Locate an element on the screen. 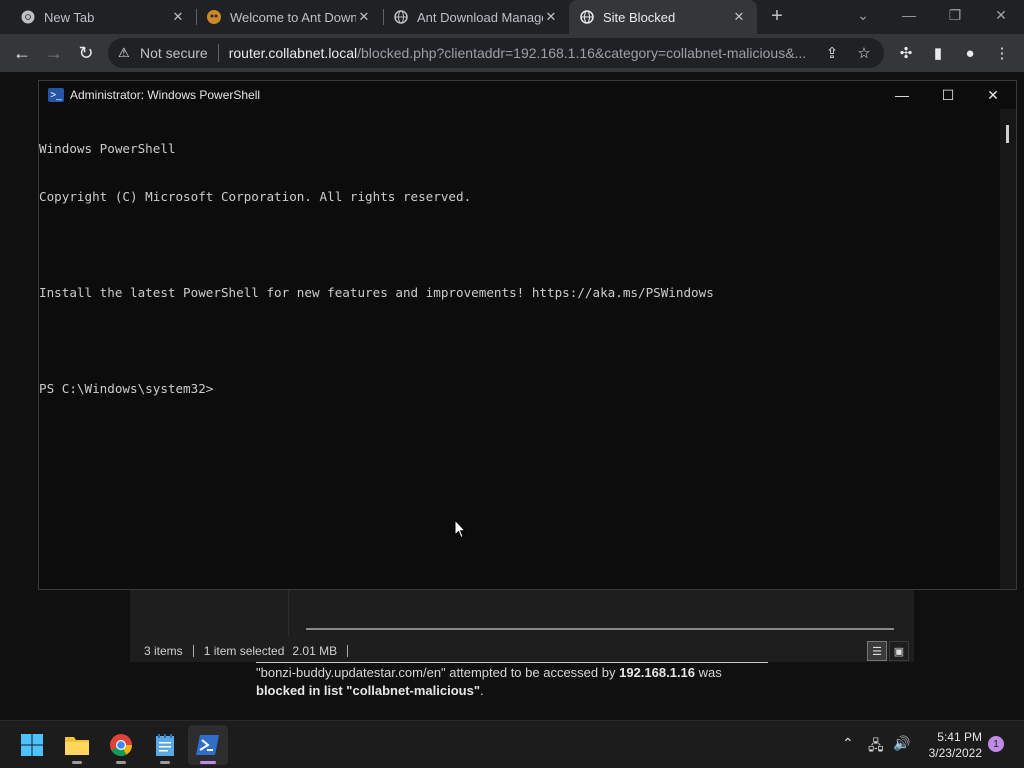  maximize-icon: ☐ is located at coordinates (948, 95).